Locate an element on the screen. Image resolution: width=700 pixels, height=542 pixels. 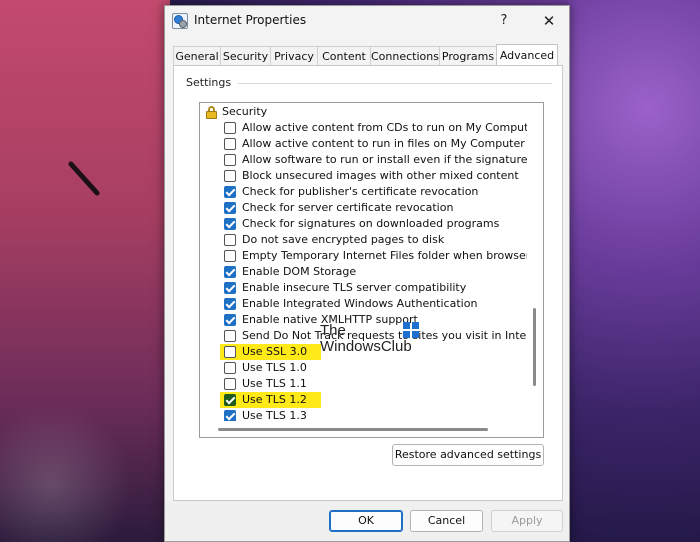
list-item: Use TLS 1.2 is located at coordinates (363, 400).